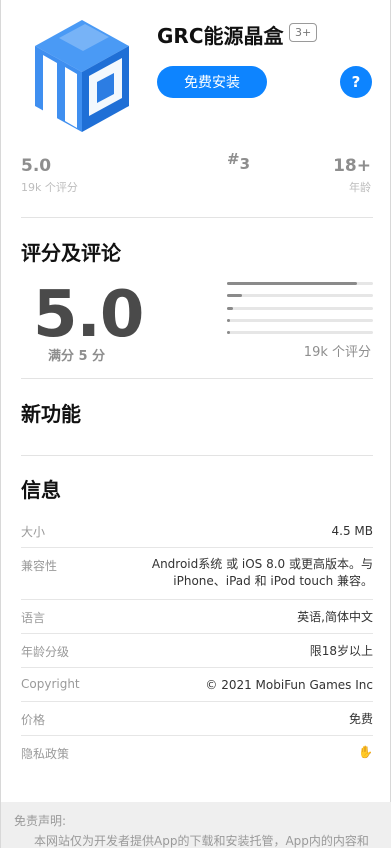  What do you see at coordinates (212, 82) in the screenshot?
I see `install-button: 免费安装` at bounding box center [212, 82].